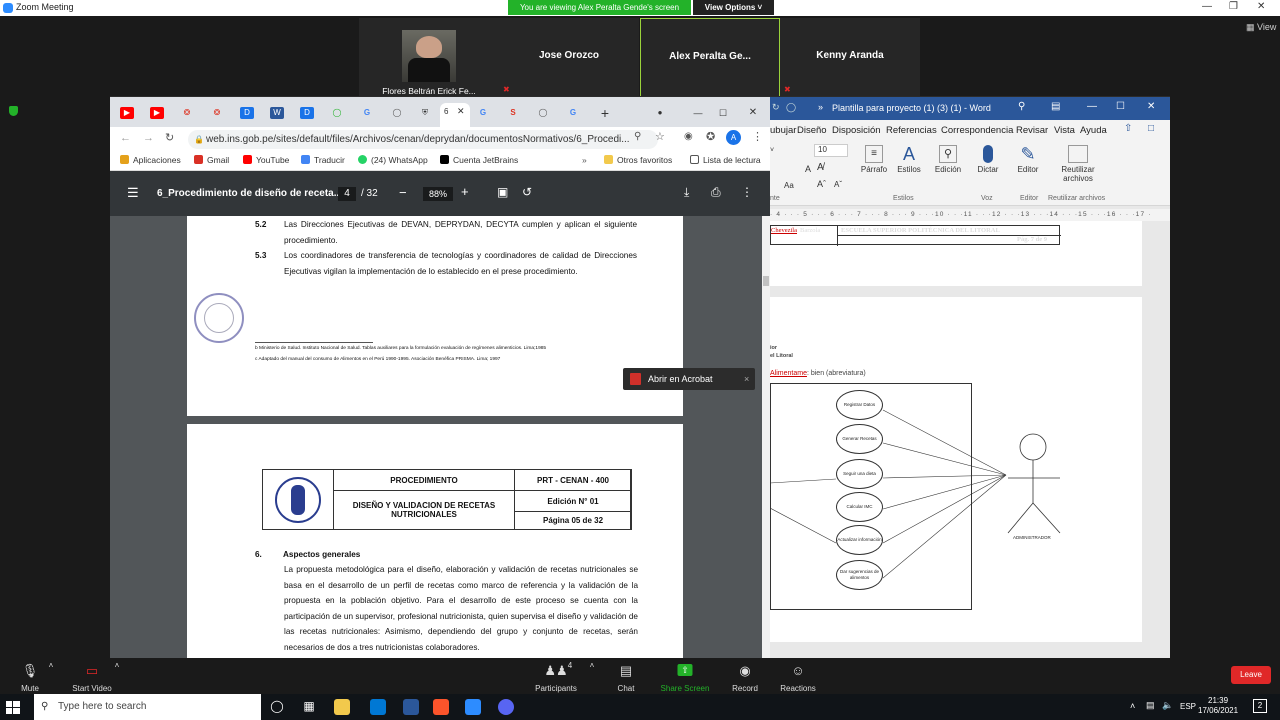 The height and width of the screenshot is (720, 1280). I want to click on bookmark-youtube: YouTube, so click(266, 160).